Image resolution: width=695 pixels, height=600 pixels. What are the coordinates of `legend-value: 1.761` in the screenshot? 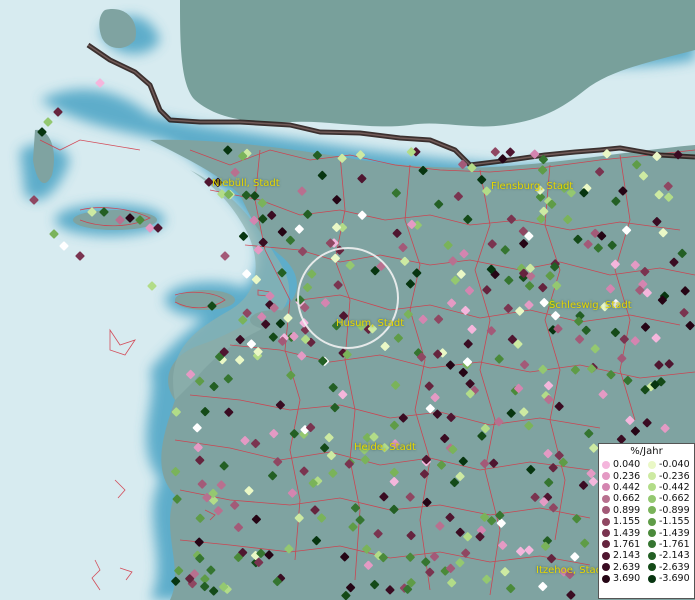 It's located at (627, 544).